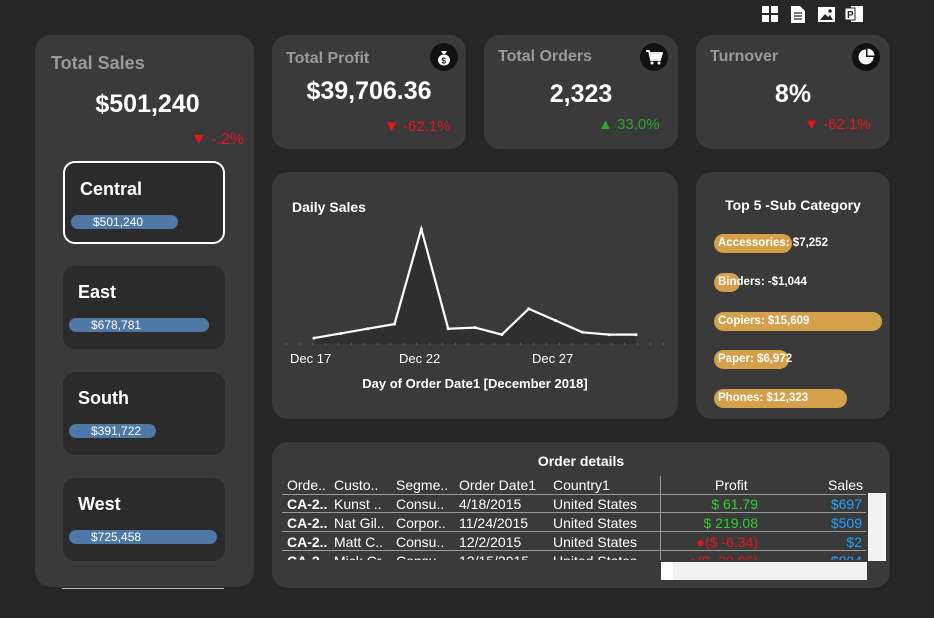  What do you see at coordinates (474, 383) in the screenshot?
I see `x-axis-title: Day of Order Date1 [December 2018]` at bounding box center [474, 383].